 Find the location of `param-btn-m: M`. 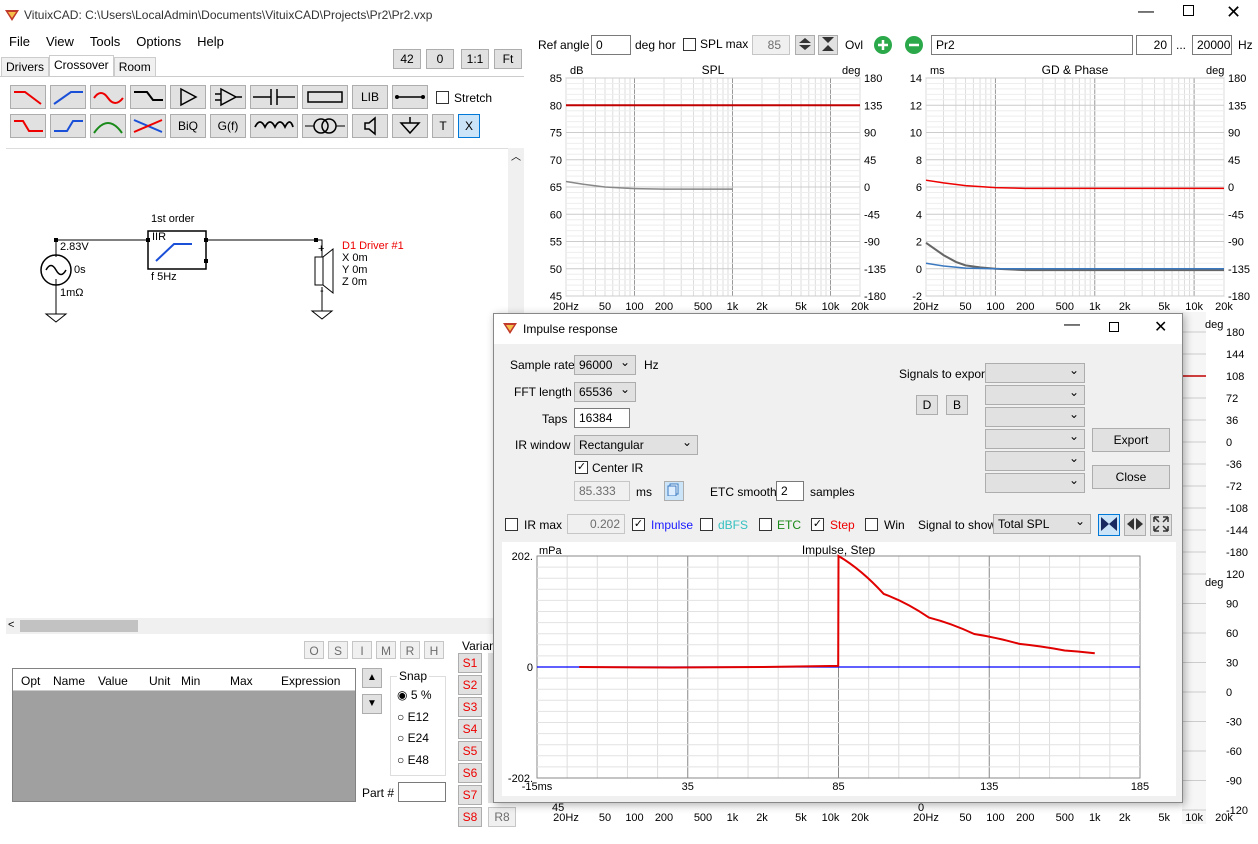

param-btn-m: M is located at coordinates (386, 650).